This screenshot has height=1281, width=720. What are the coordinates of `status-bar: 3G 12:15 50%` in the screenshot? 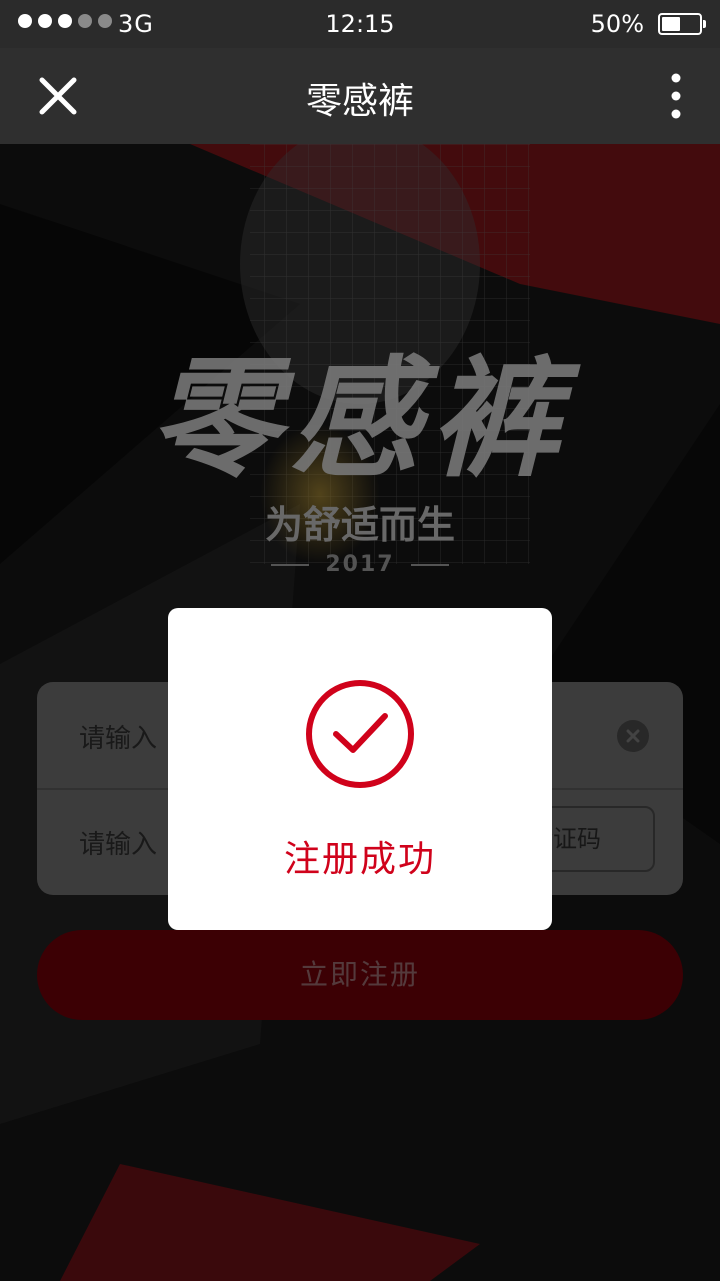 It's located at (360, 24).